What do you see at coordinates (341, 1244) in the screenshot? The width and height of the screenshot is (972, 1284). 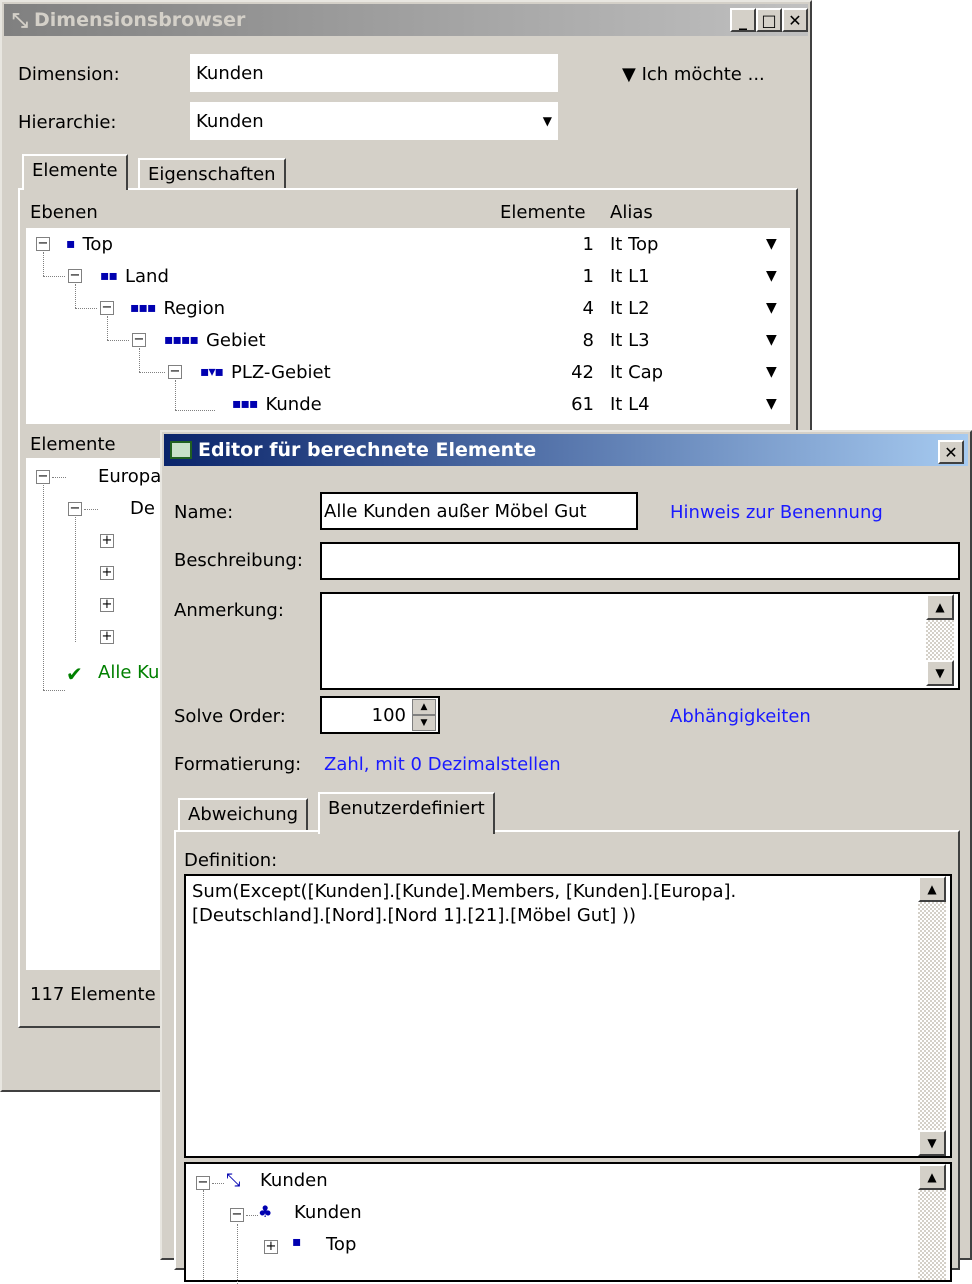 I see `tree-node: Top` at bounding box center [341, 1244].